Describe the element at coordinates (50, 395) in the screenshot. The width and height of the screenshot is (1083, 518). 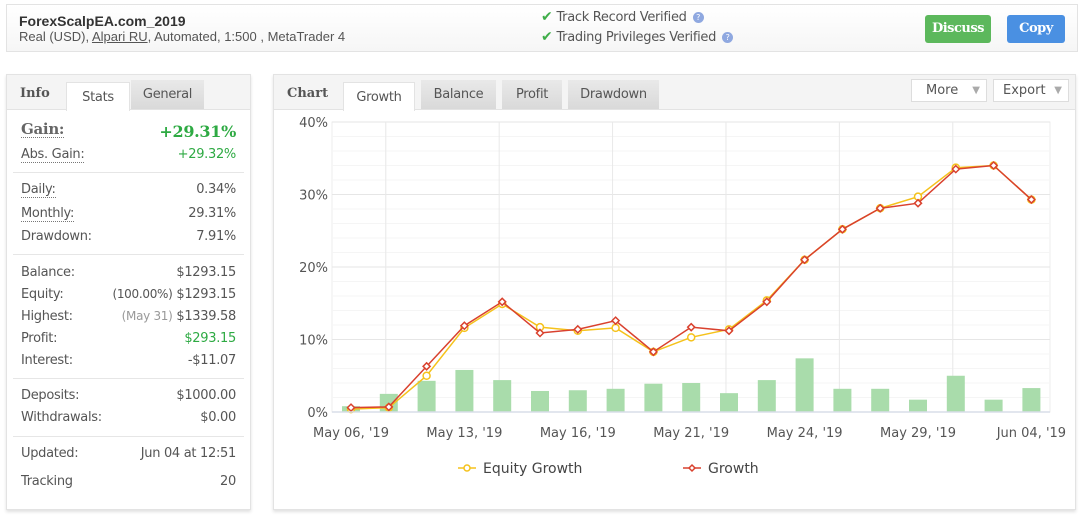
I see `deposits-label: Deposits:` at that location.